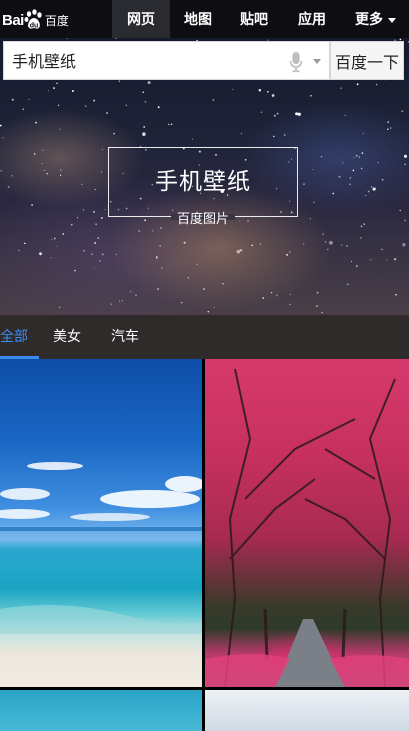 The width and height of the screenshot is (409, 731). I want to click on microphone-icon, so click(296, 62).